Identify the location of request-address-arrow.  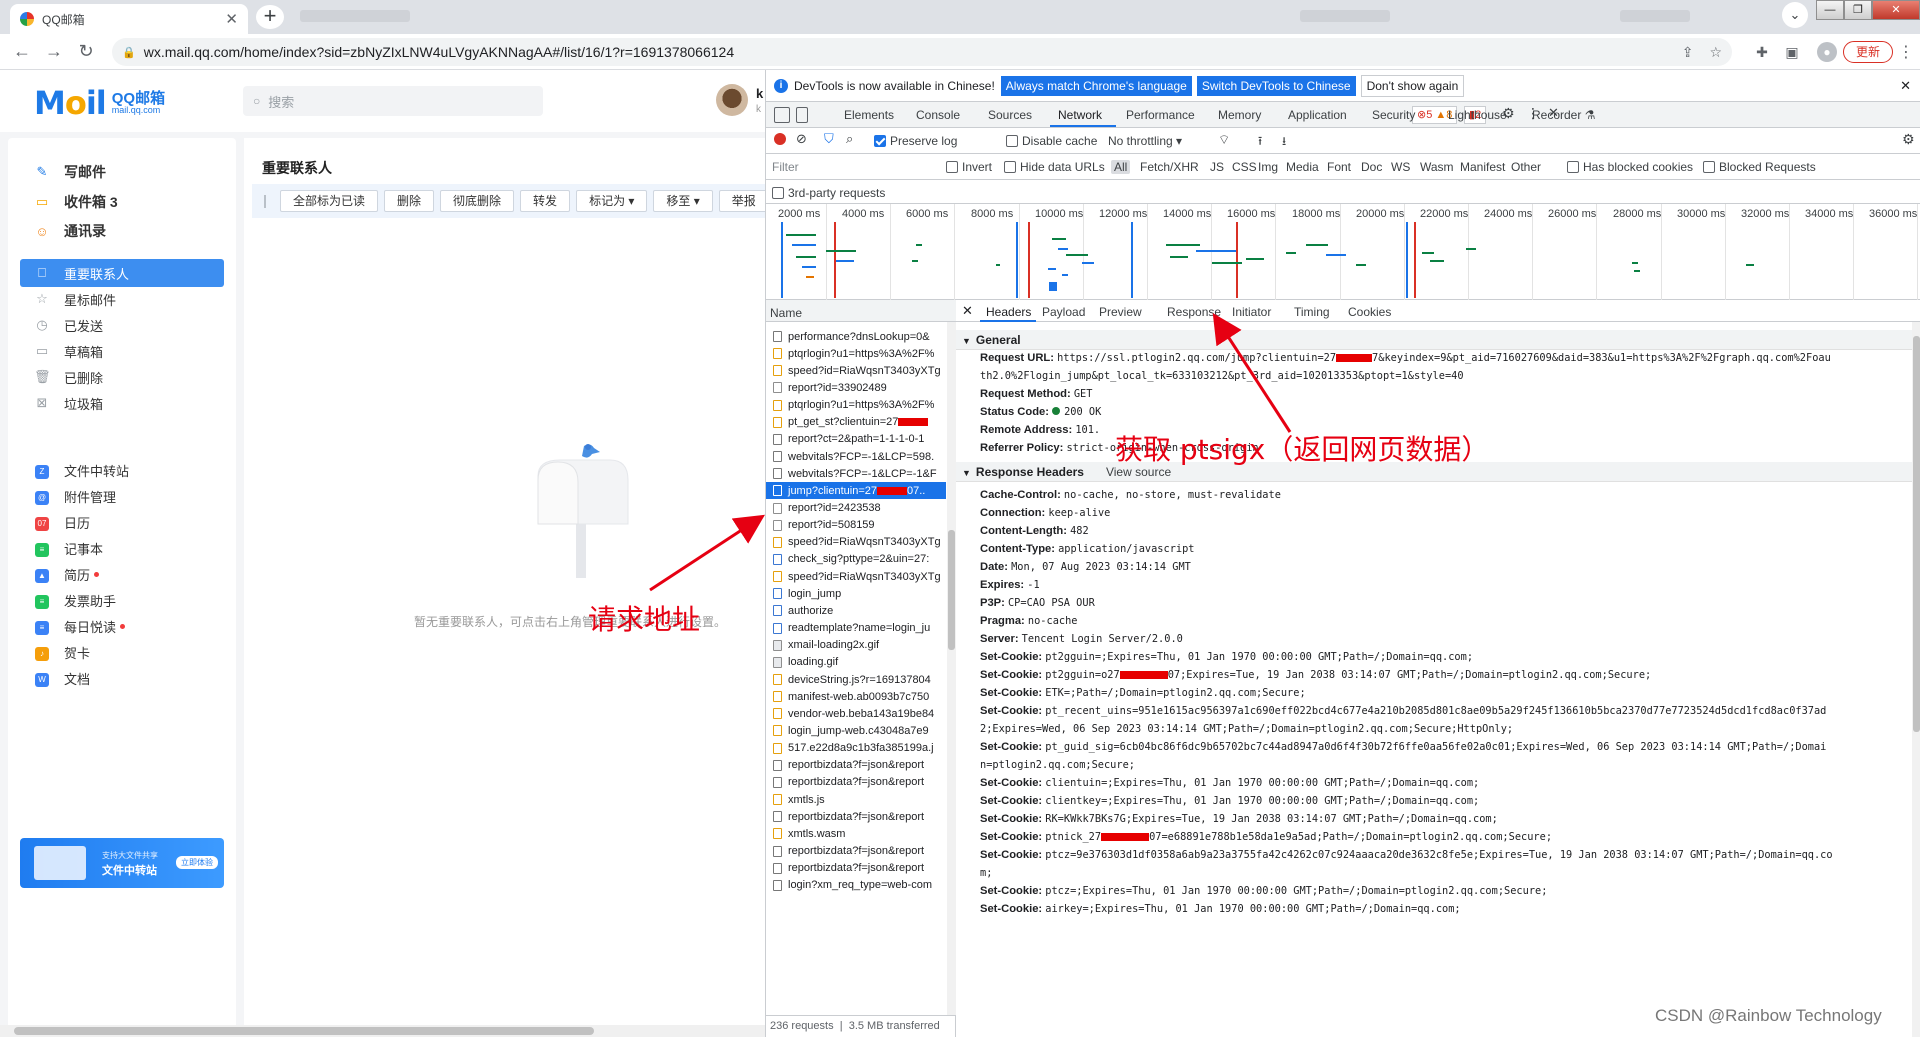
(707, 553).